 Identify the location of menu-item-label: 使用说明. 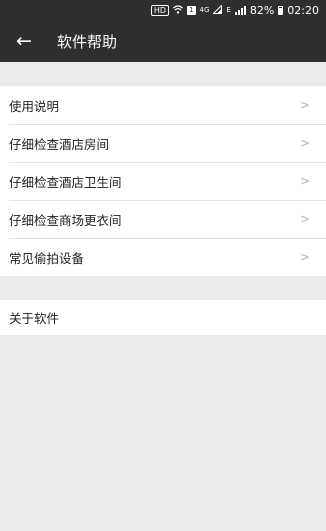
(34, 106).